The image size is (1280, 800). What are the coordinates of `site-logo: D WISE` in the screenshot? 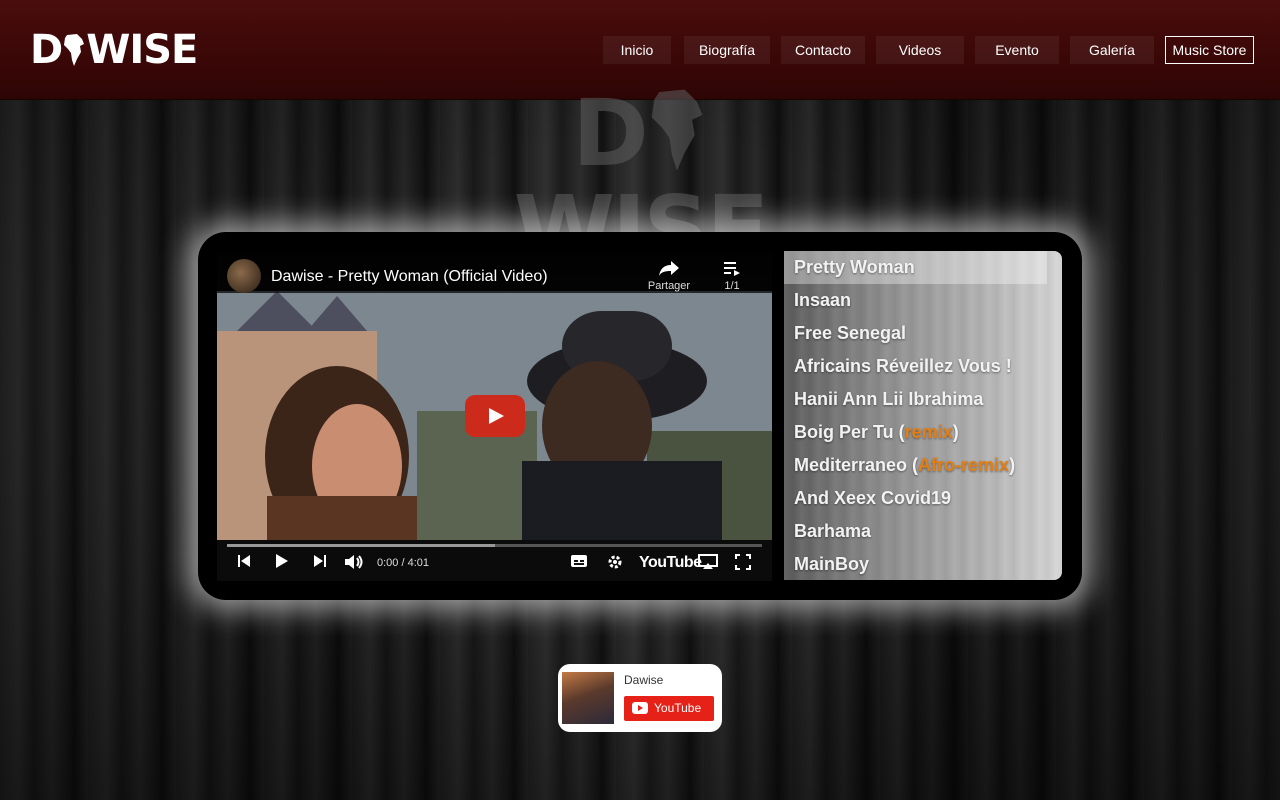 It's located at (114, 50).